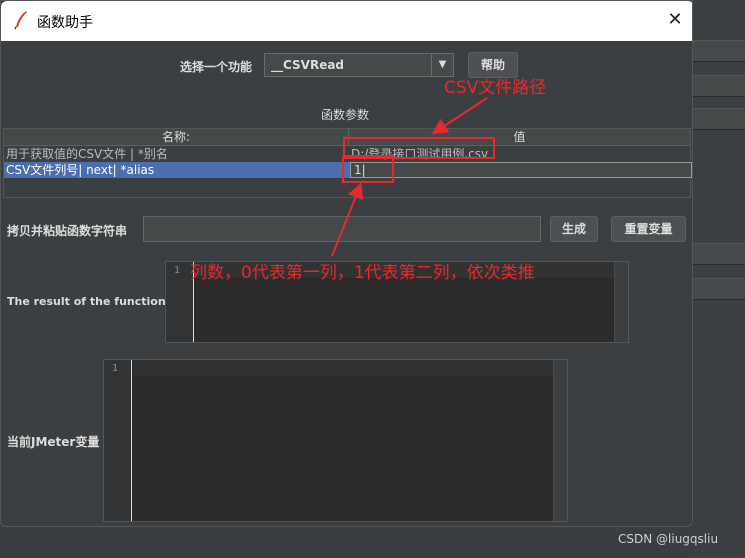 This screenshot has width=745, height=558. Describe the element at coordinates (668, 539) in the screenshot. I see `watermark: CSDN @liugqsliu` at that location.